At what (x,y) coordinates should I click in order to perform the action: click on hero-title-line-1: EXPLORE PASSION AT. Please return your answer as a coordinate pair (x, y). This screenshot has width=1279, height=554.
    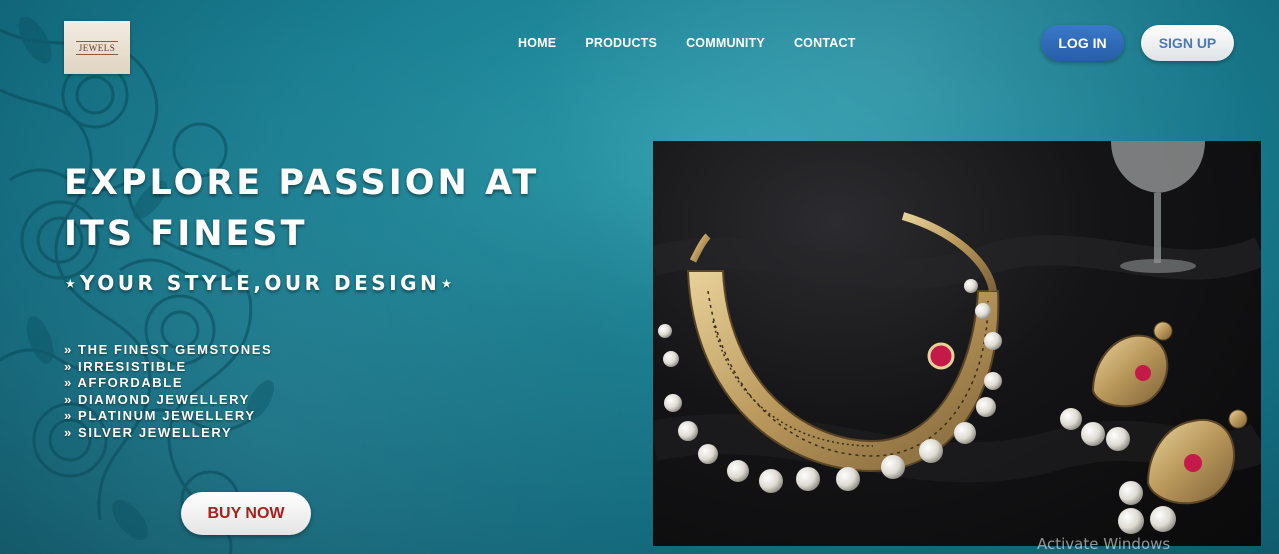
    Looking at the image, I should click on (302, 183).